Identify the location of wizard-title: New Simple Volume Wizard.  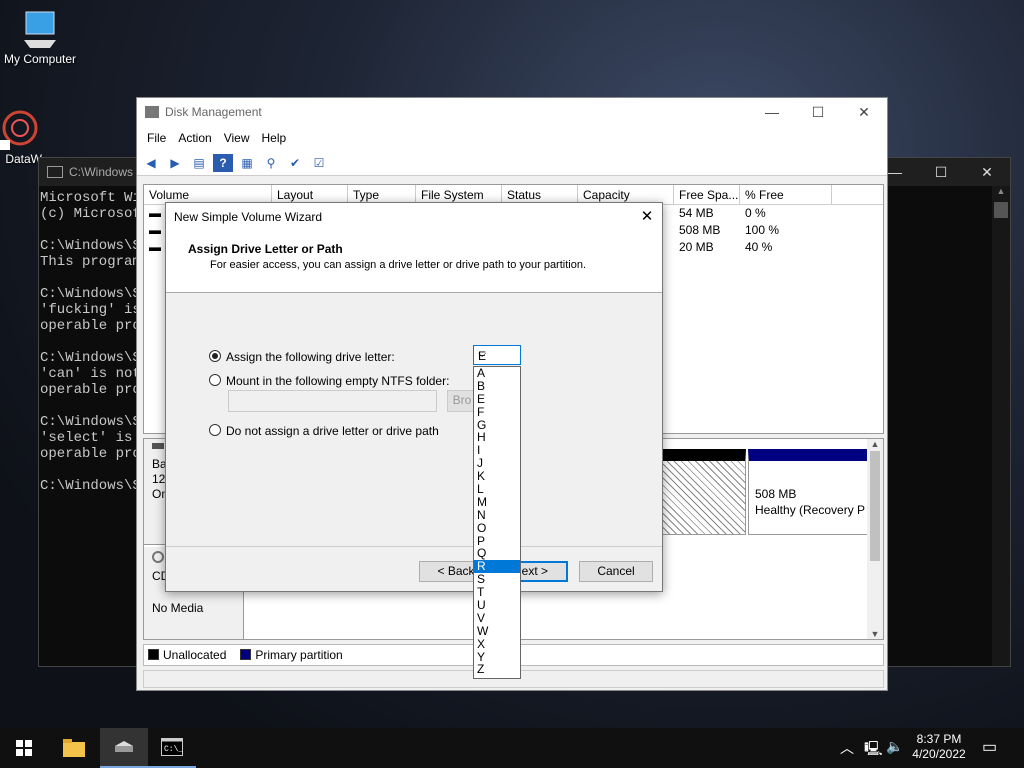
(248, 217).